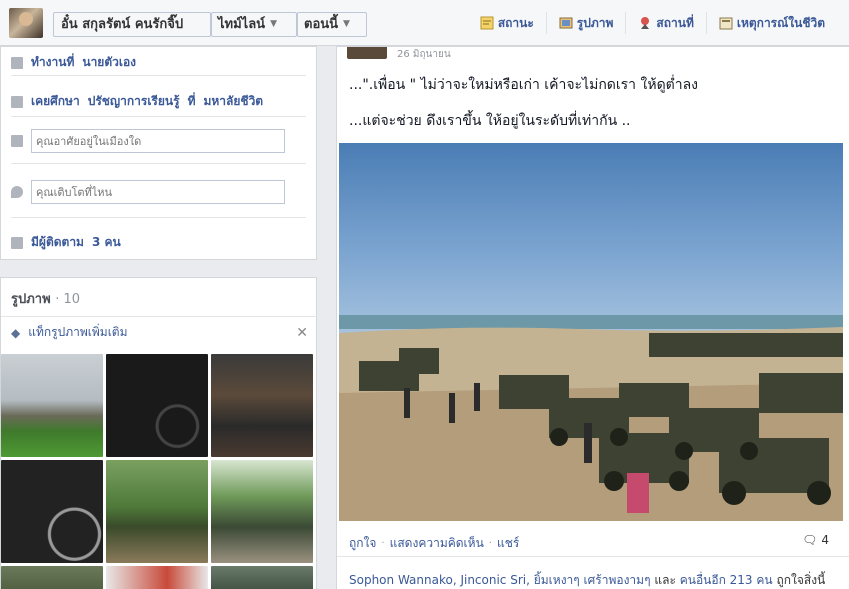 This screenshot has width=849, height=589. I want to click on tag-icon: ◆, so click(16, 332).